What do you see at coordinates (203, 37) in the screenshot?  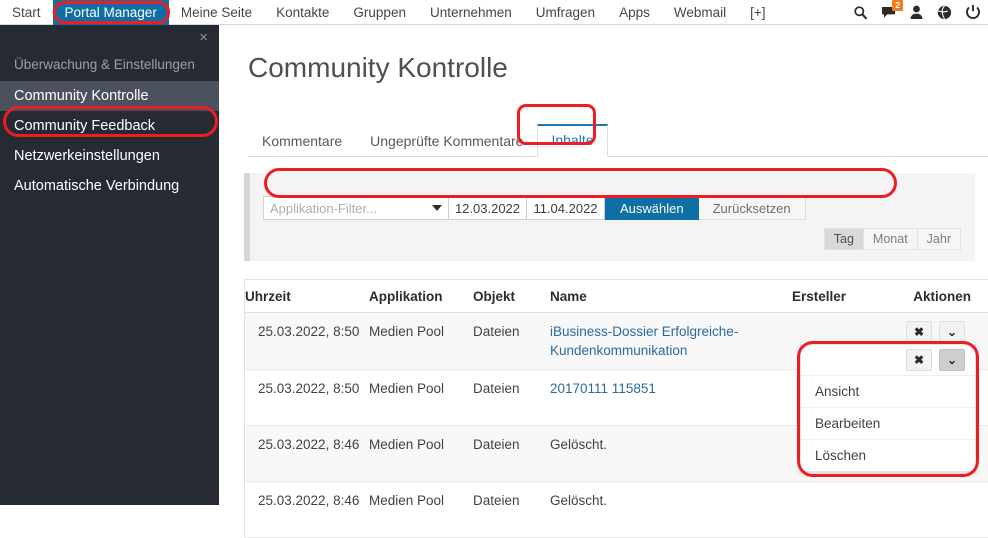 I see `close-icon: ×` at bounding box center [203, 37].